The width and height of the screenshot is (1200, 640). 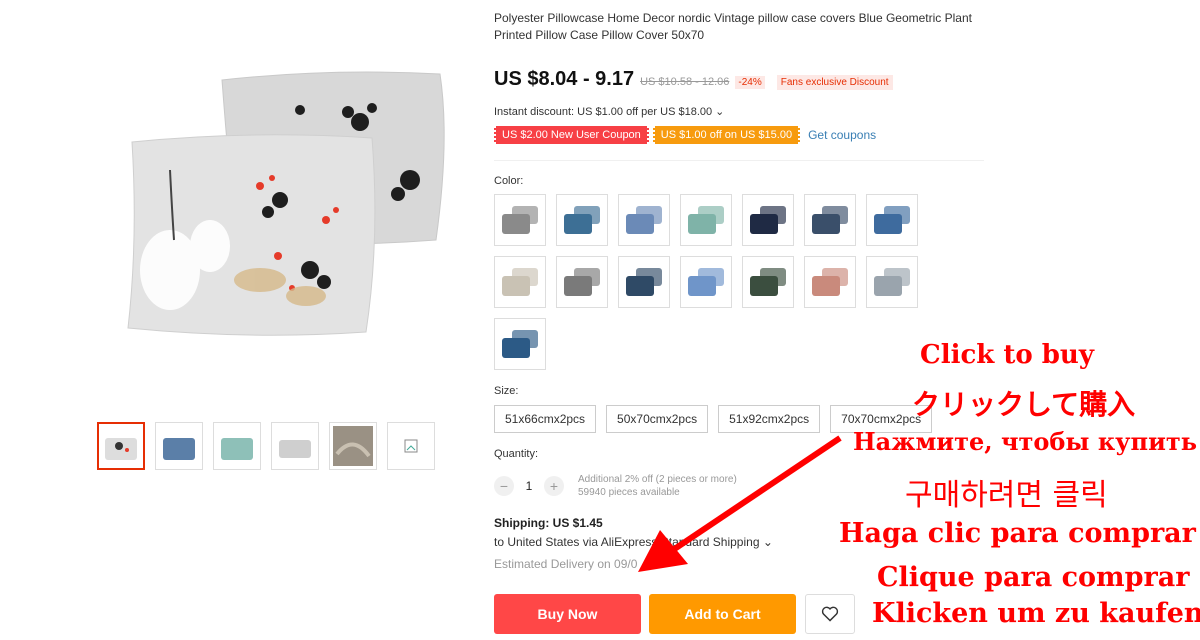 I want to click on red-arrow-icon, so click(x=740, y=503).